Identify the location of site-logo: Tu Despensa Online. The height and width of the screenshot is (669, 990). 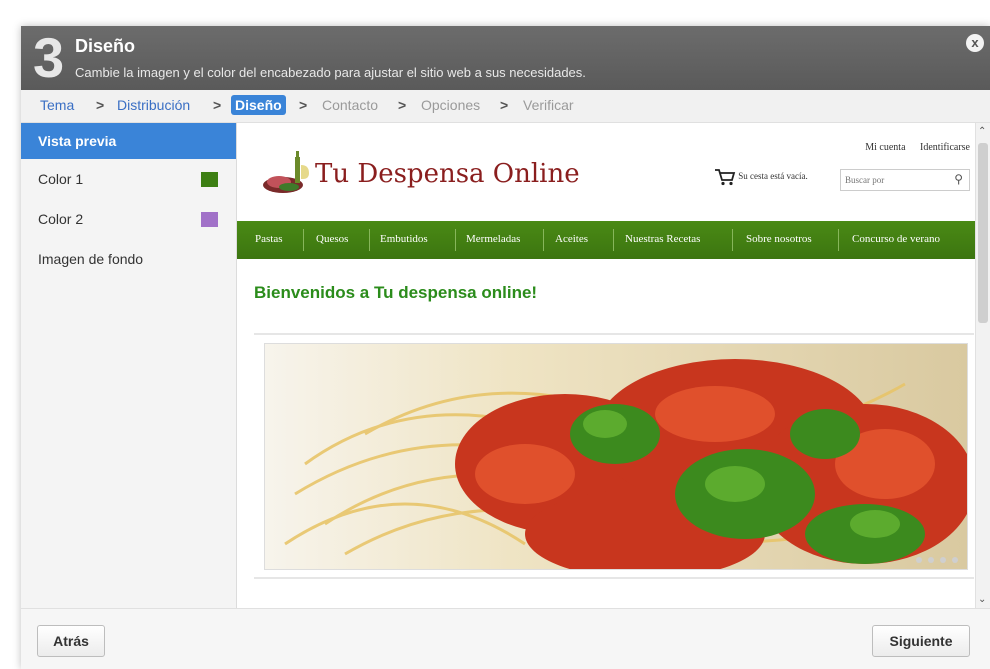
(420, 176).